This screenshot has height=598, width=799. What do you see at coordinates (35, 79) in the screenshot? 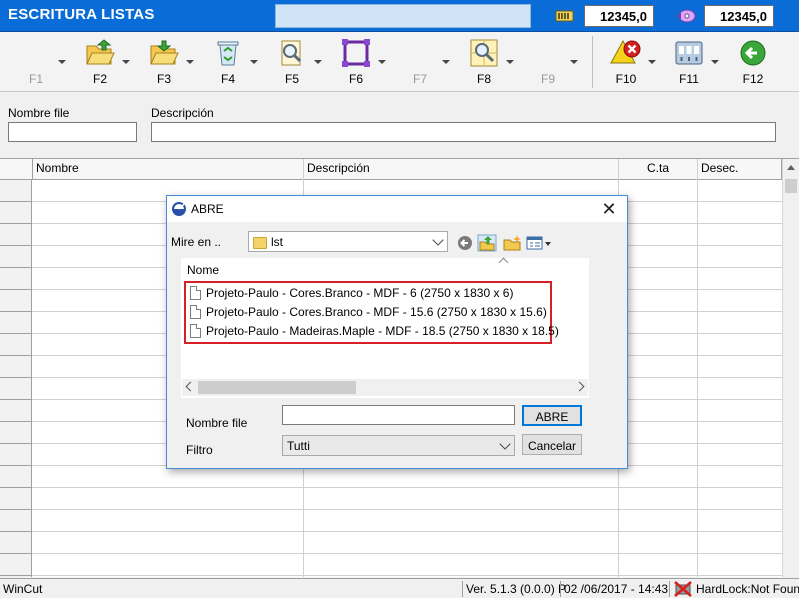
I see `toolbar-label: F1` at bounding box center [35, 79].